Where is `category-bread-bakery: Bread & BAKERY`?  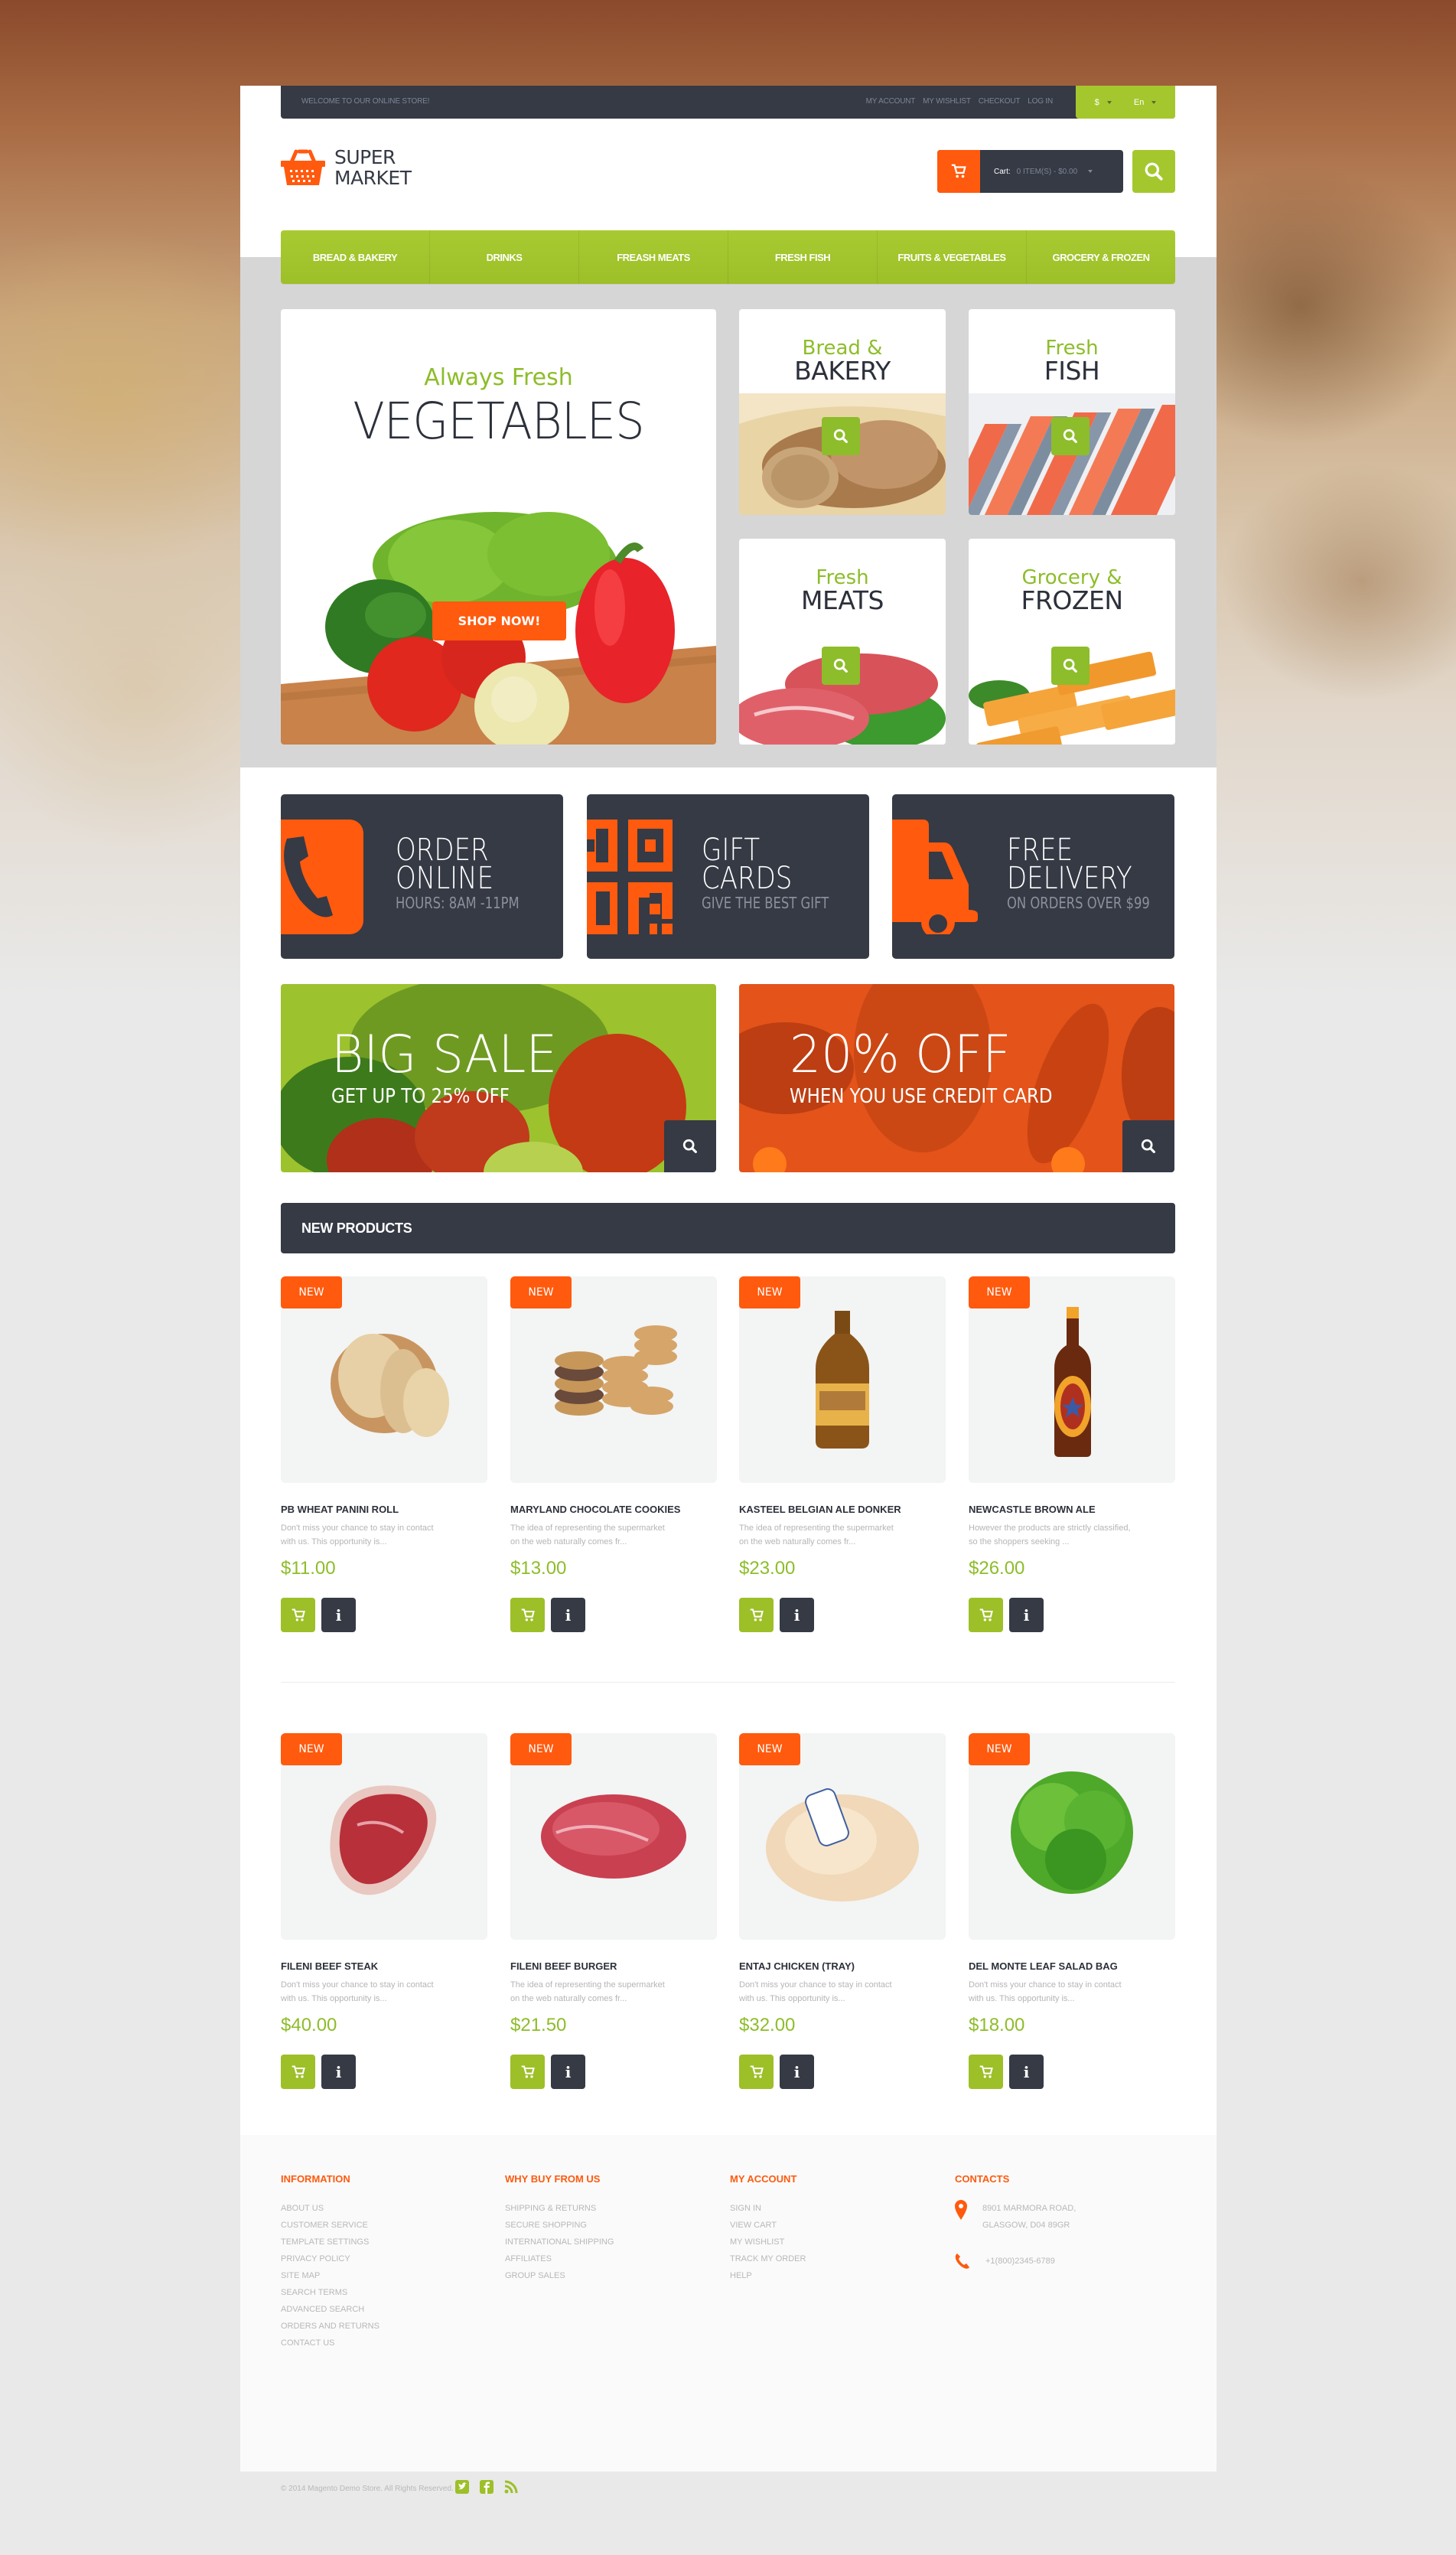
category-bread-bakery: Bread & BAKERY is located at coordinates (842, 412).